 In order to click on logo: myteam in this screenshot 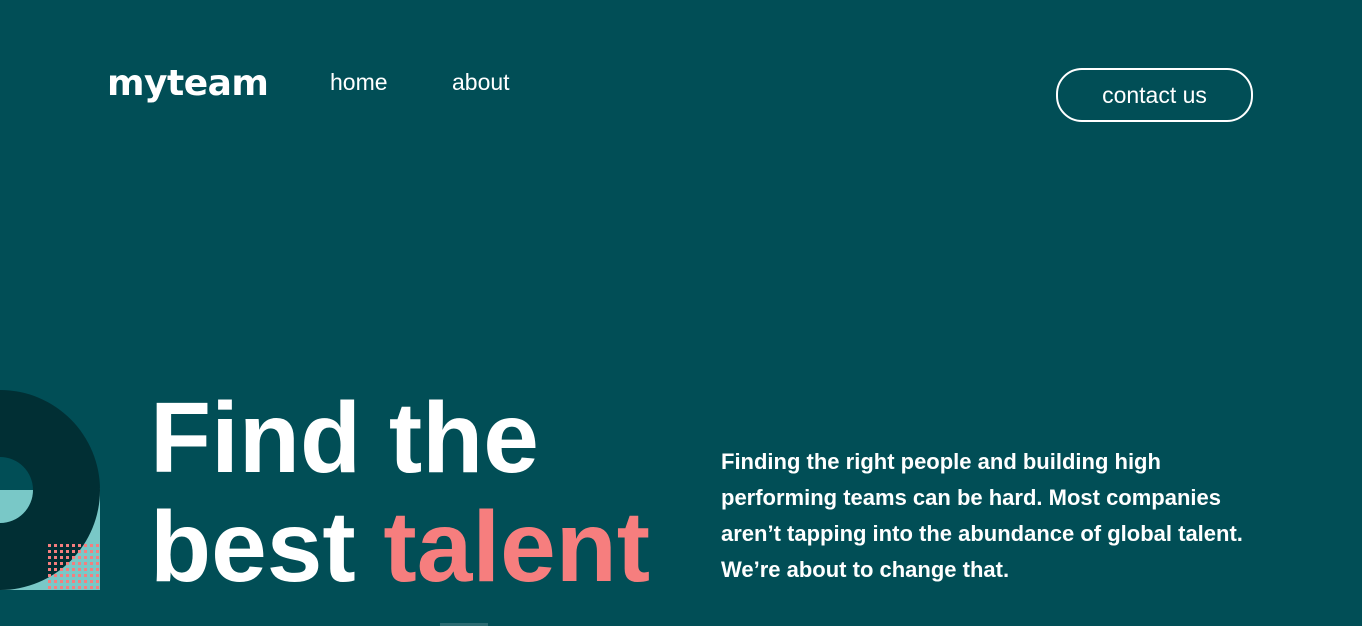, I will do `click(188, 84)`.